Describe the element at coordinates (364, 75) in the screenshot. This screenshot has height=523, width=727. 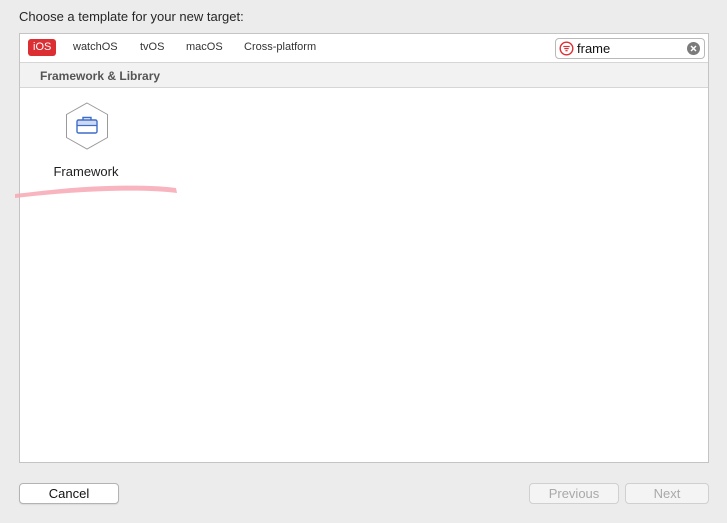
I see `section-header-framework-library: Framework & Library` at that location.